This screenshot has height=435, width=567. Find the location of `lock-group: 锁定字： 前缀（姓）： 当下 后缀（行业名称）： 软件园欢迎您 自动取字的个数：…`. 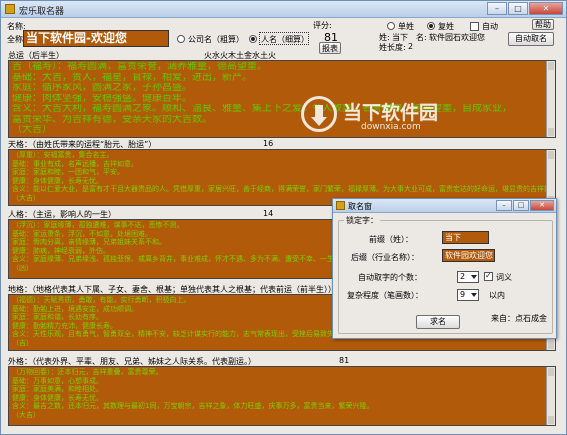

lock-group: 锁定字： 前缀（姓）： 当下 后缀（行业名称）： 软件园欢迎您 自动取字的个数：… is located at coordinates (445, 274).